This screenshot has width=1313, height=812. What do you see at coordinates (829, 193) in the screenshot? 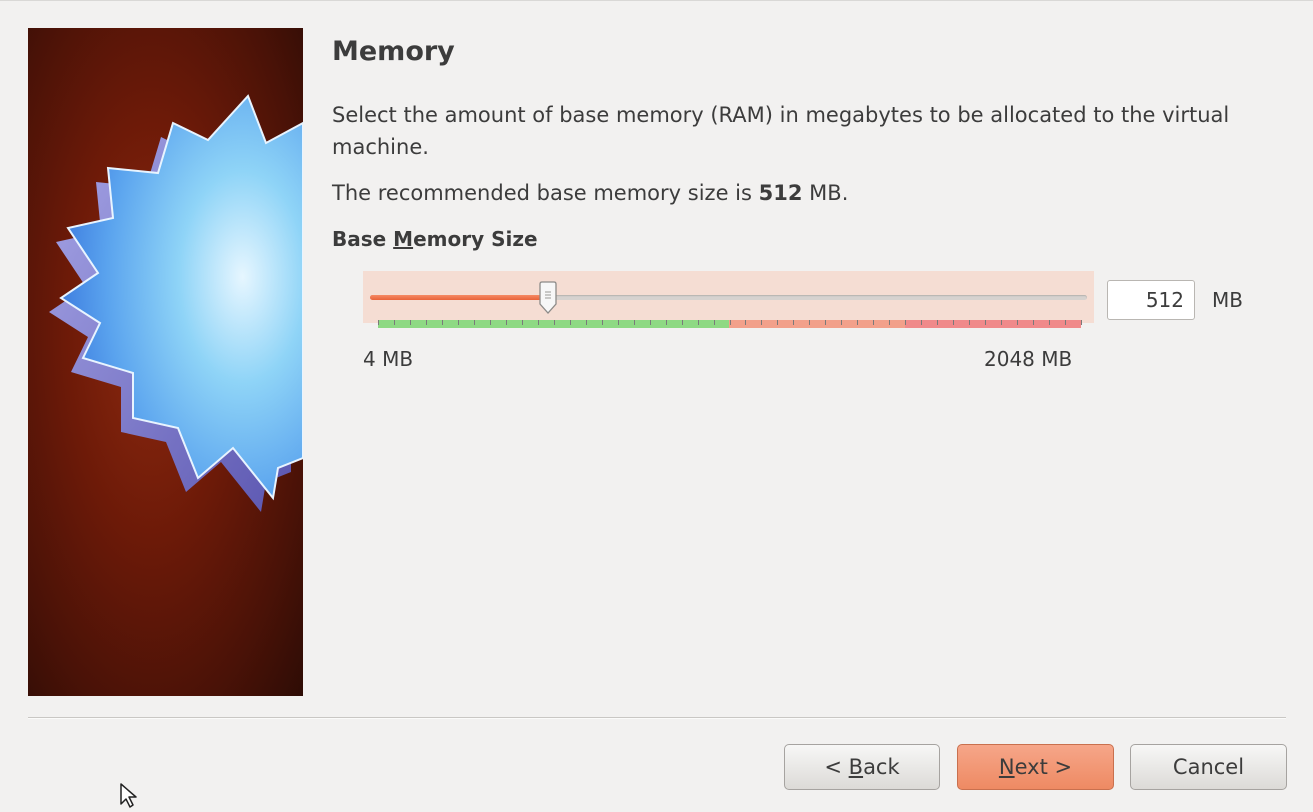
I see `recommended-suffix: MB.` at bounding box center [829, 193].